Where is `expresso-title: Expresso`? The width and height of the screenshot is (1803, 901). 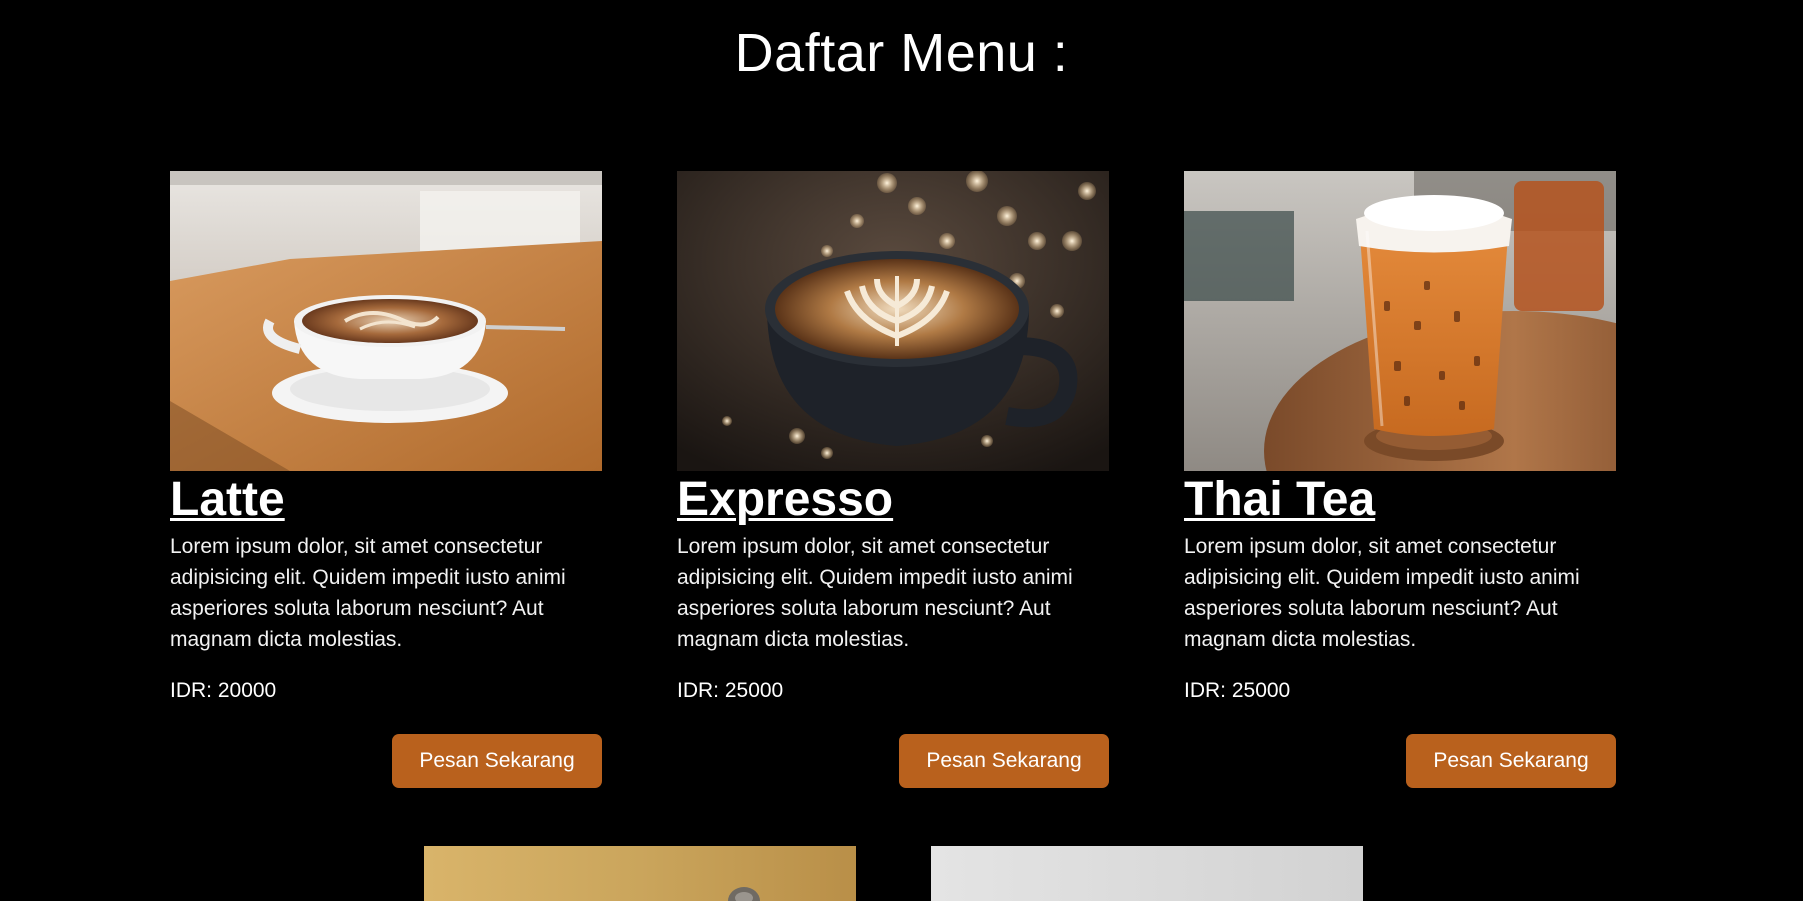
expresso-title: Expresso is located at coordinates (893, 500).